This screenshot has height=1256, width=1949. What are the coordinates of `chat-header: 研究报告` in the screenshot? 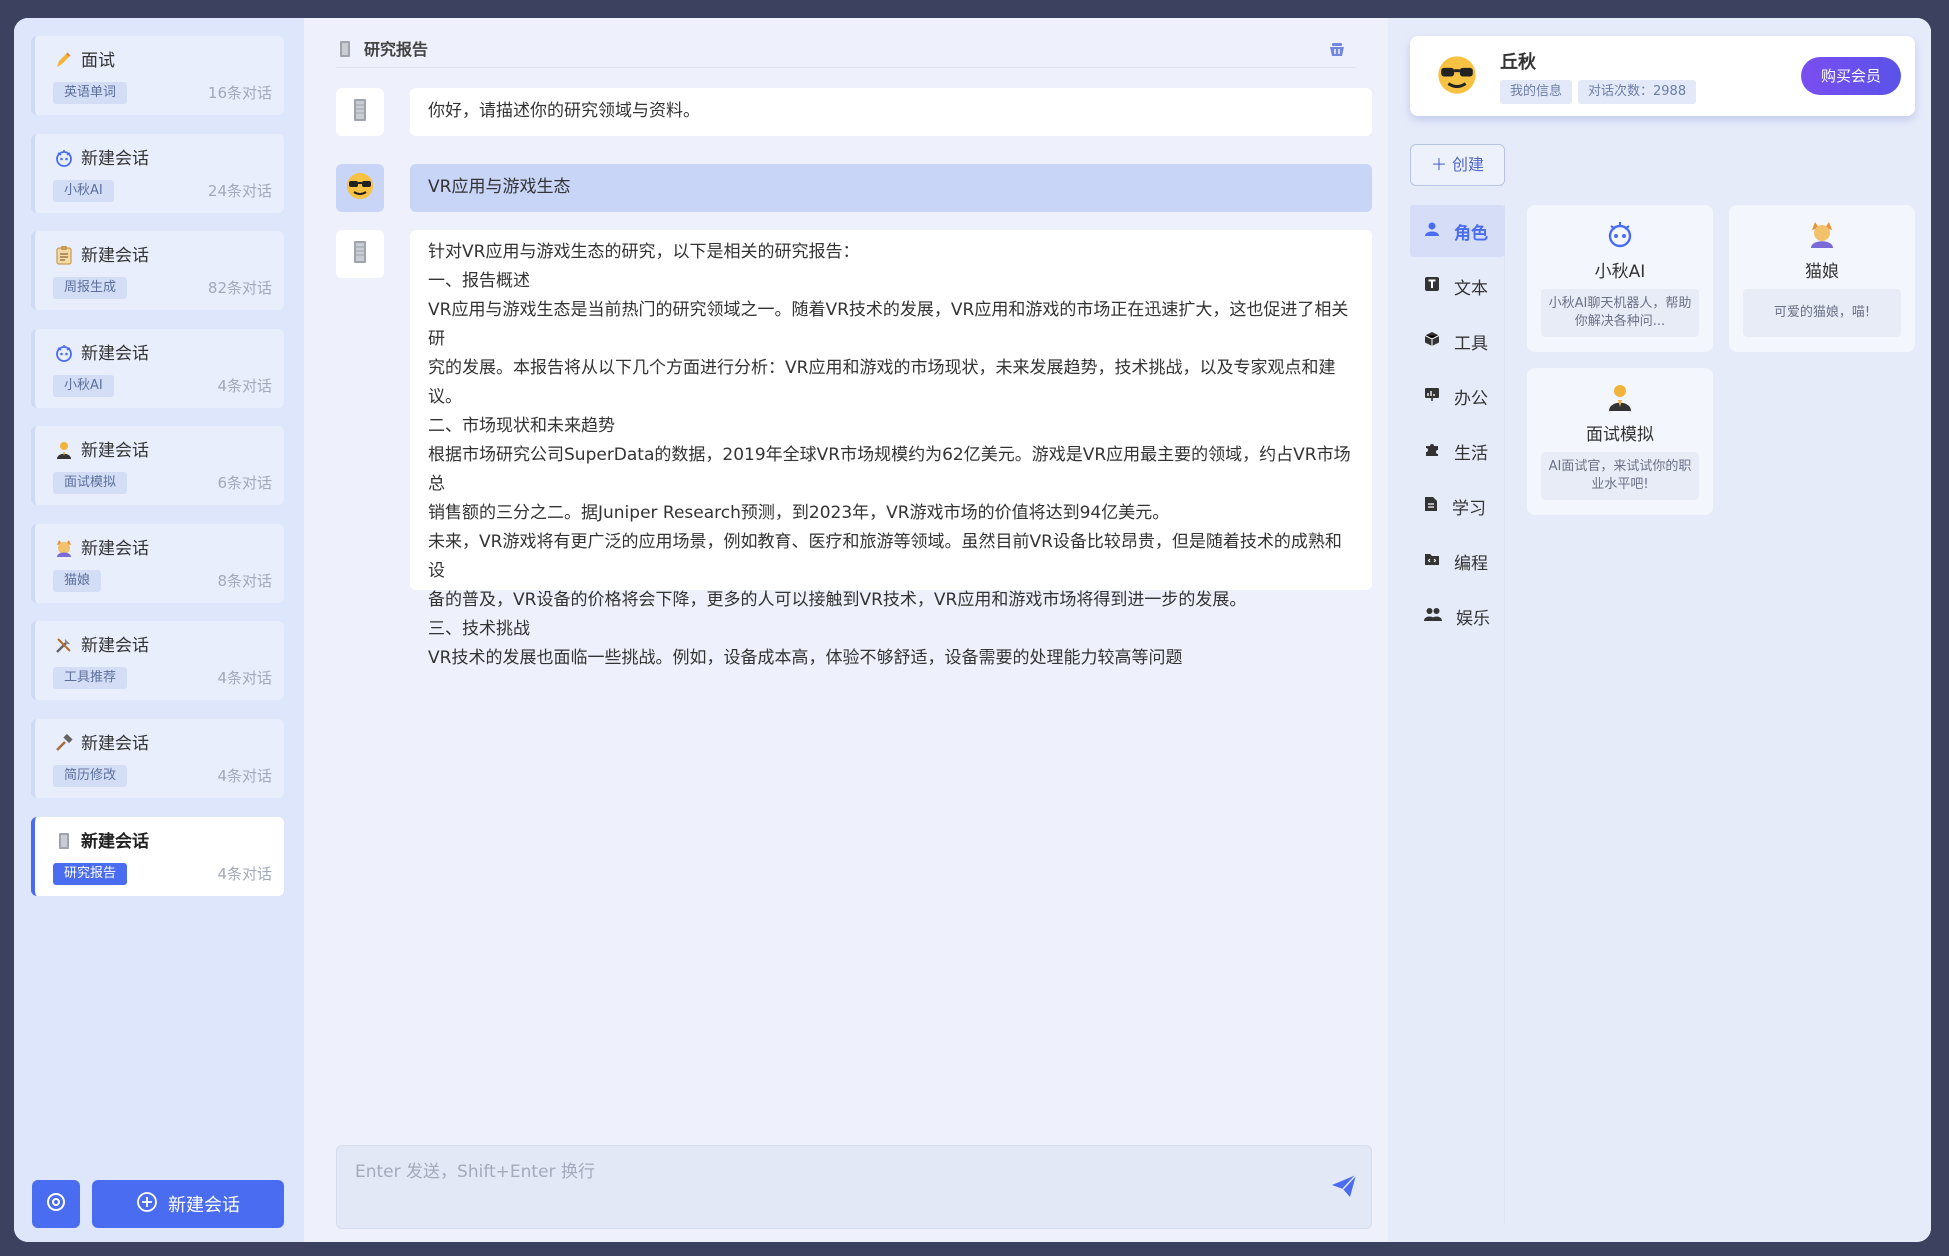 It's located at (846, 49).